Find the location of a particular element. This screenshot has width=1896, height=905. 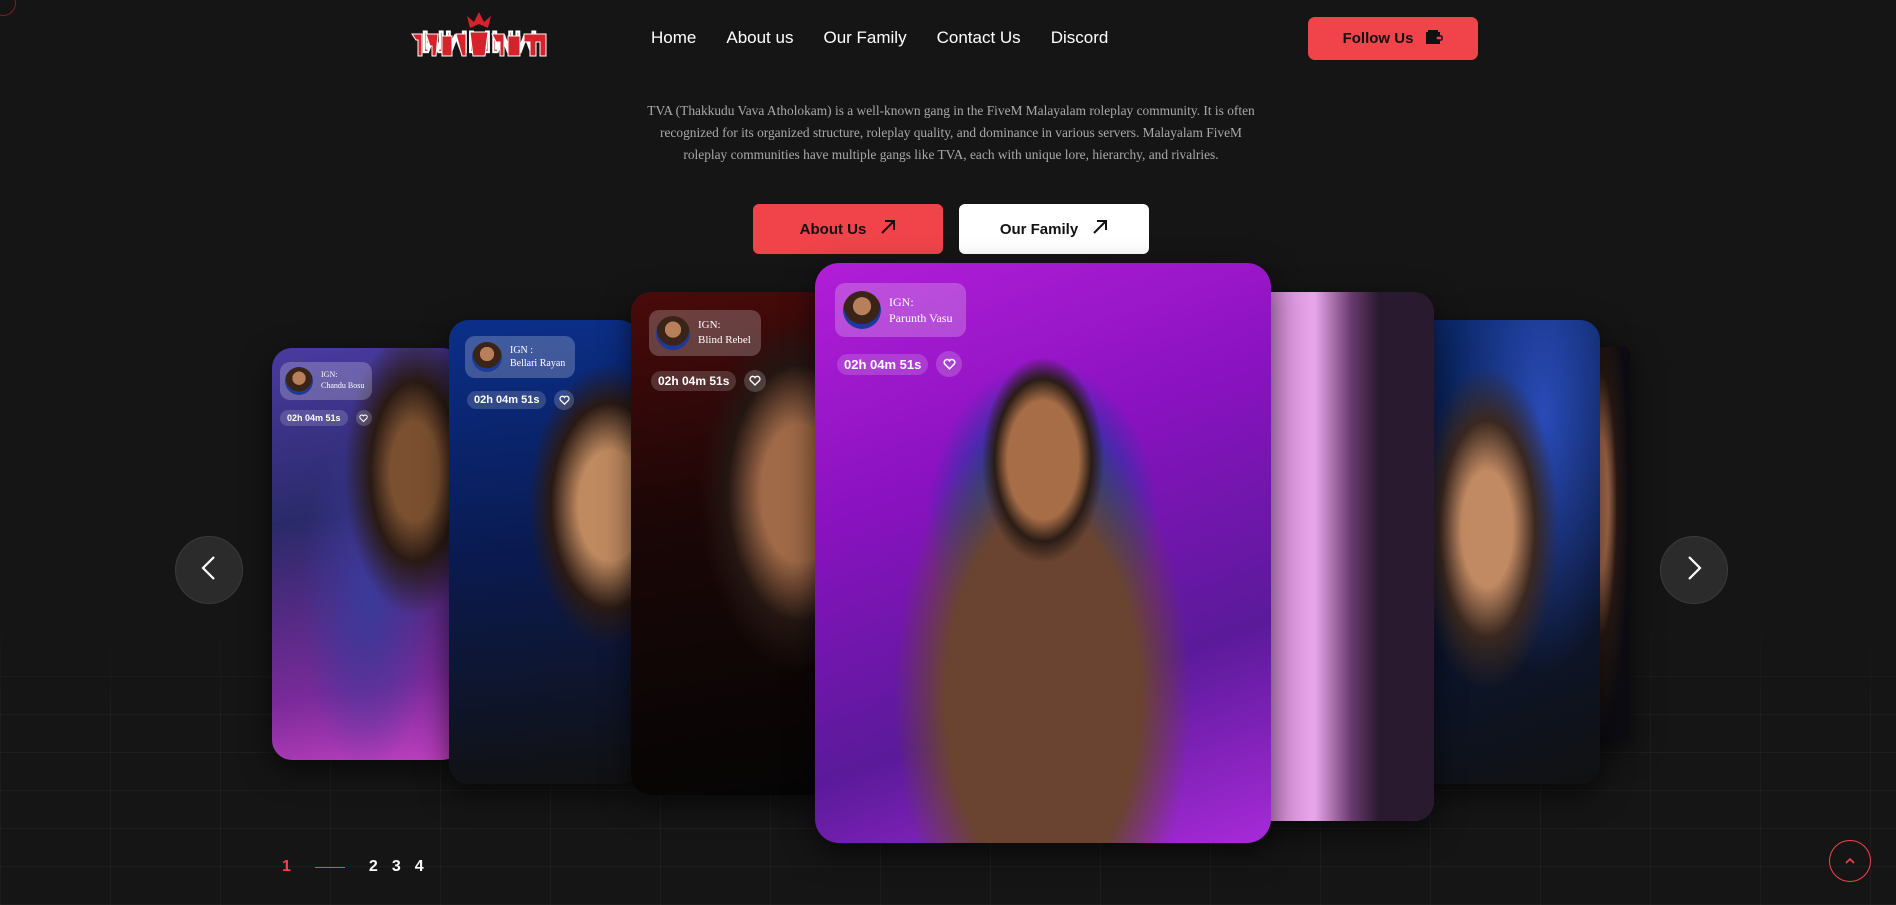

member-name: Chandu Bosu is located at coordinates (343, 385).